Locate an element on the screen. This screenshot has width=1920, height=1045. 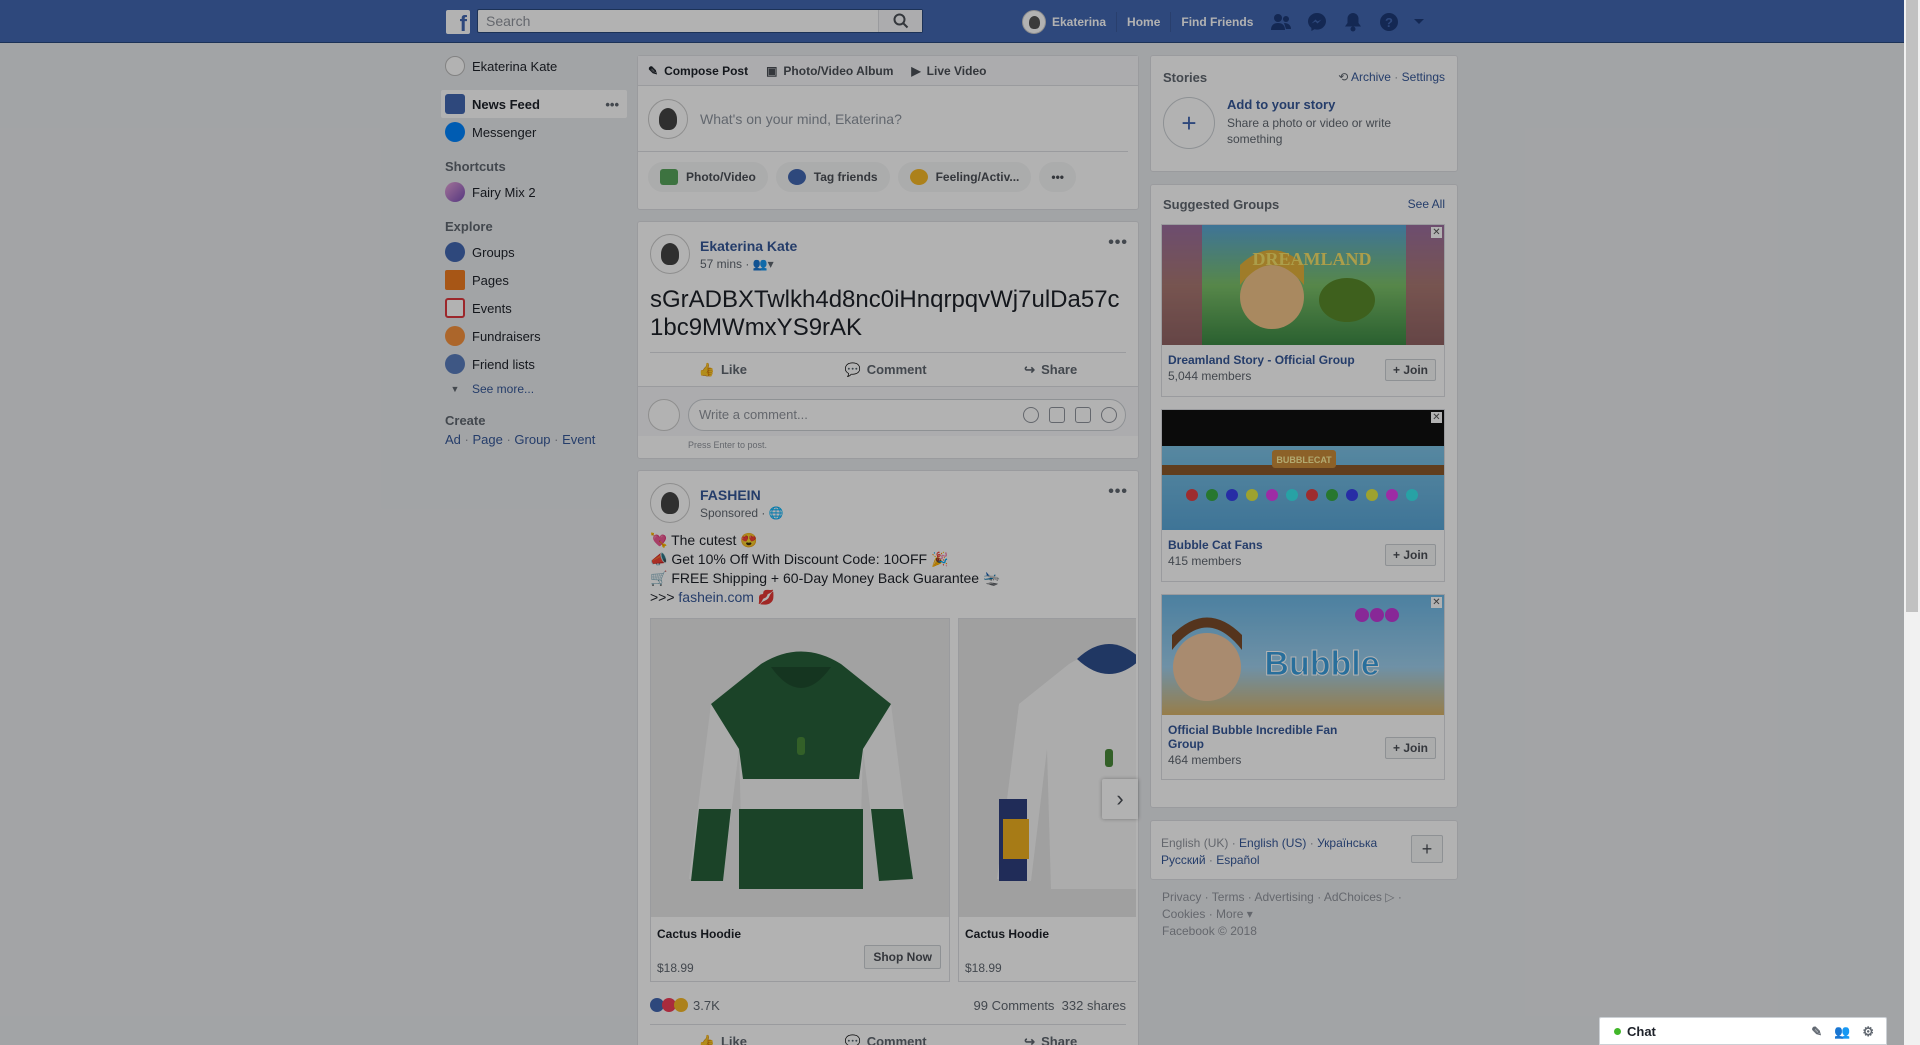
group-cover-image: BUBBLECAT ✕ is located at coordinates (1303, 470).